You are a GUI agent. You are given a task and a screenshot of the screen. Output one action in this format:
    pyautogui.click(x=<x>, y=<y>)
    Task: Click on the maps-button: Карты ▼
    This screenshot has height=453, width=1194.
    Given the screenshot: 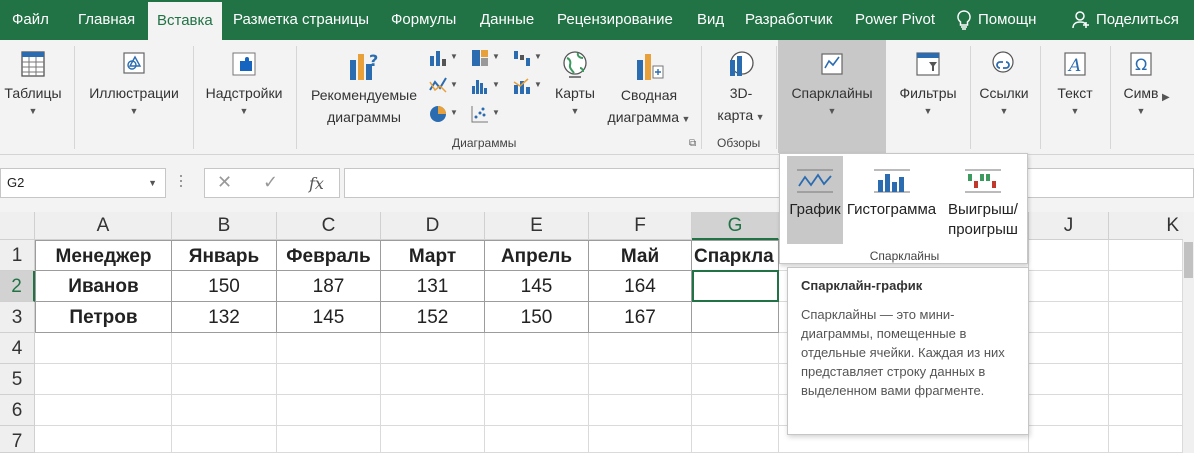 What is the action you would take?
    pyautogui.click(x=575, y=83)
    